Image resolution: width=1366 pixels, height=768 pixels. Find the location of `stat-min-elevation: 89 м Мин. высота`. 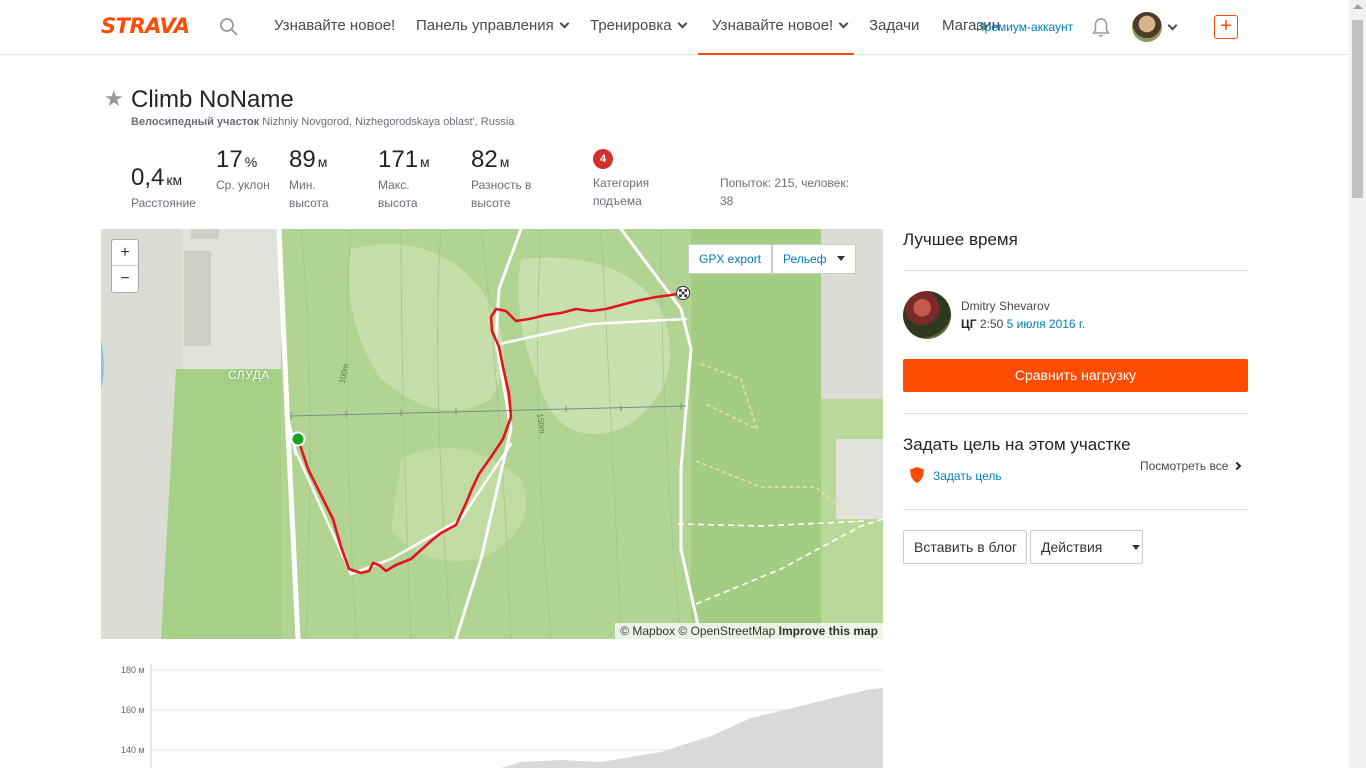

stat-min-elevation: 89 м Мин. высота is located at coordinates (309, 178).